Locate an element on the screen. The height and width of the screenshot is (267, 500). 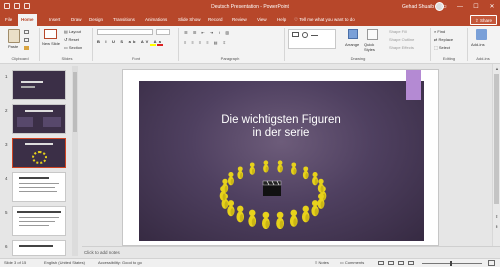
layout-label: Layout is located at coordinates (74, 31).